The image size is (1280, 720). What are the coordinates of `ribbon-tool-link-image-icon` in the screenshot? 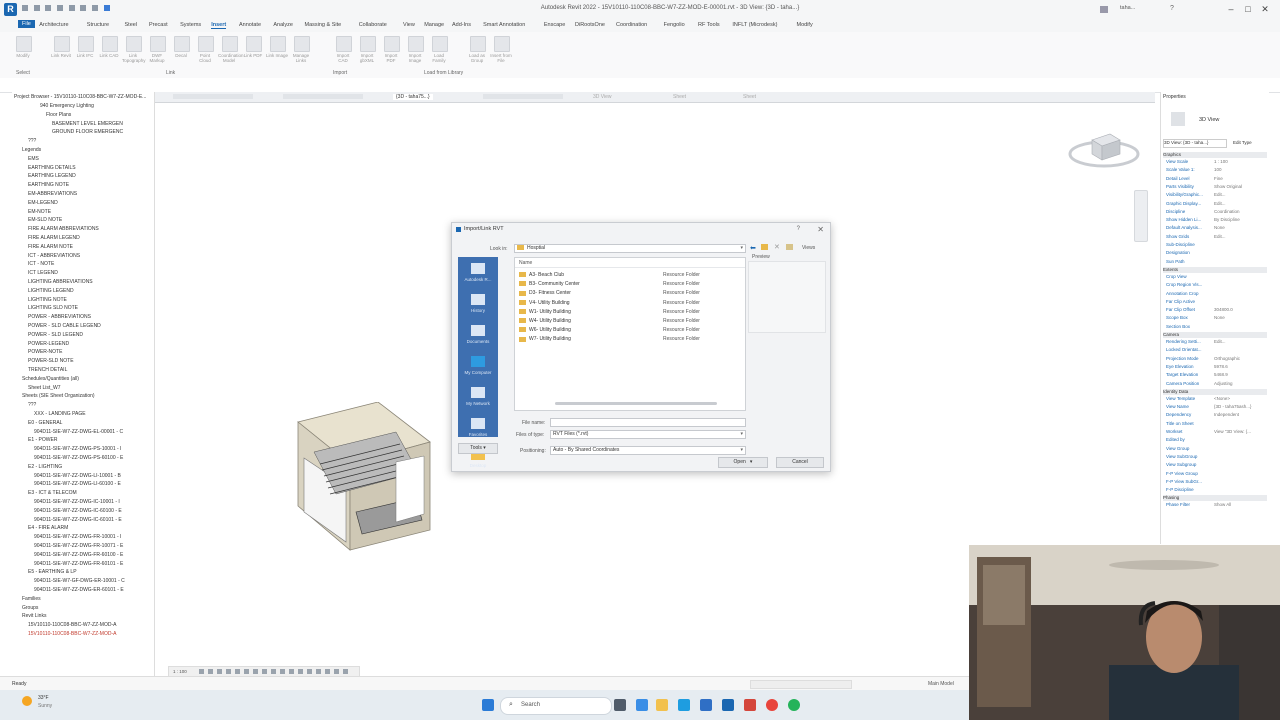 It's located at (278, 44).